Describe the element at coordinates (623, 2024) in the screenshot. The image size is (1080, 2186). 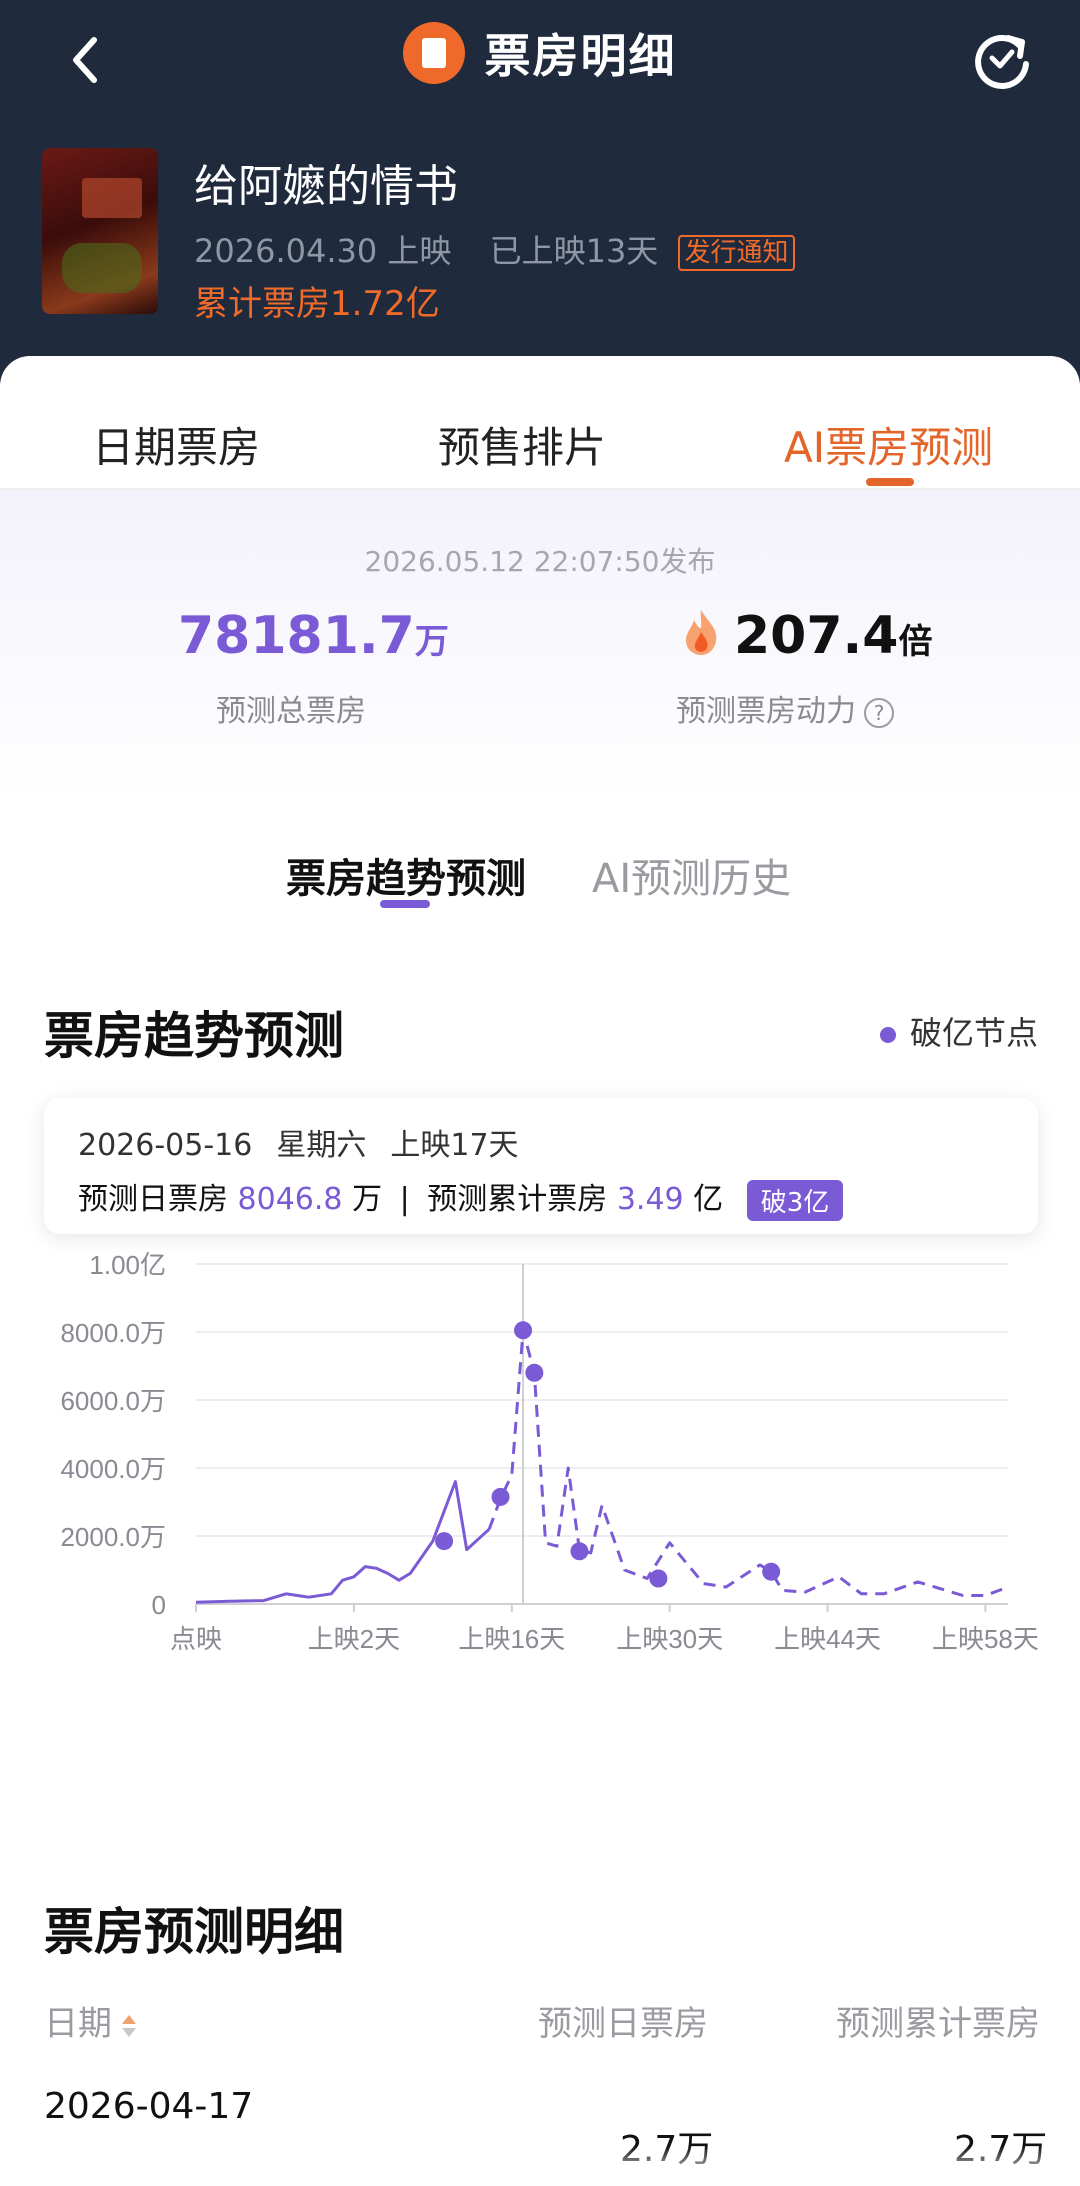
I see `column-daily: 预测日票房` at that location.